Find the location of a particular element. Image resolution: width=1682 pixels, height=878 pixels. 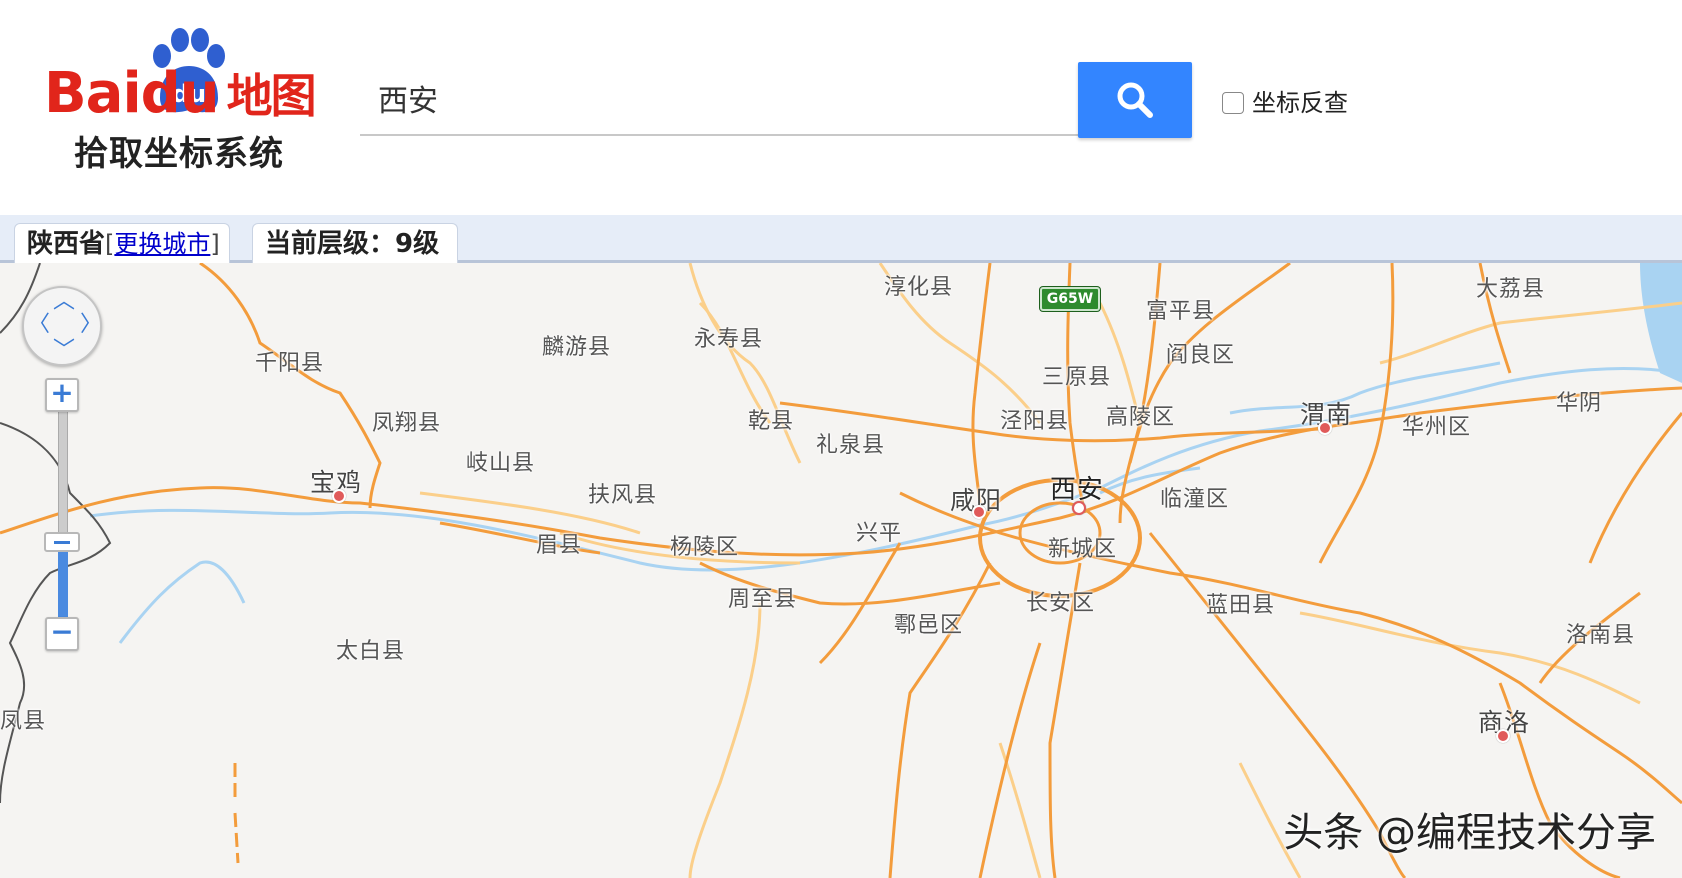

current-city-tab: 陕西省[更换城市] is located at coordinates (122, 243).